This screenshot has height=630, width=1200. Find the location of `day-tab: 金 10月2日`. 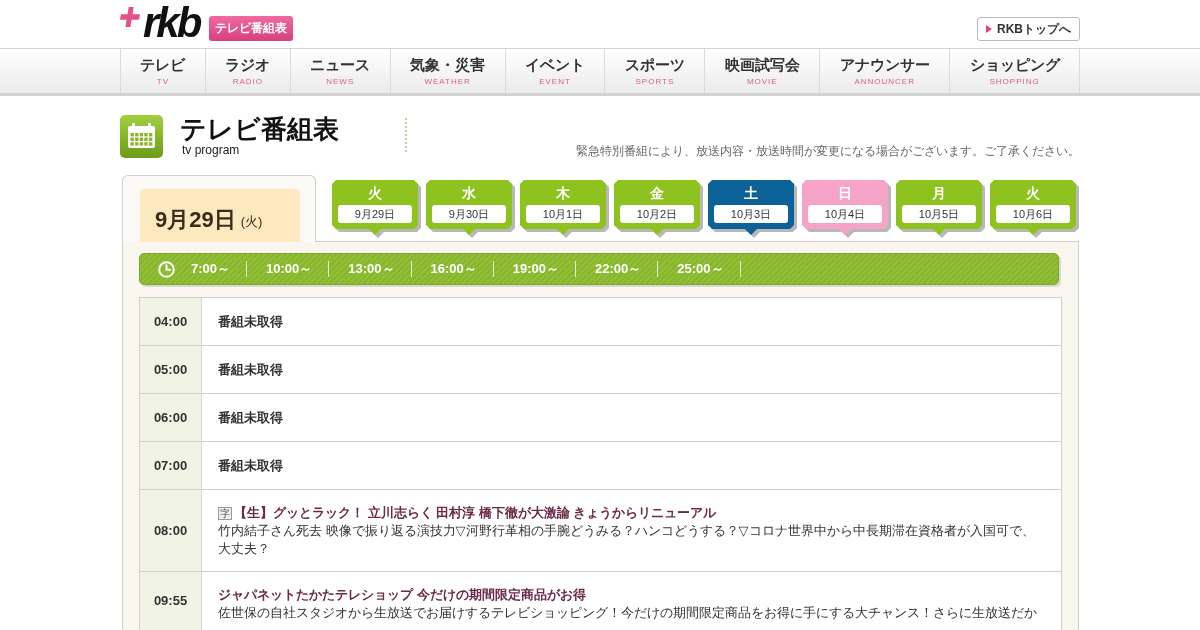

day-tab: 金 10月2日 is located at coordinates (657, 207).